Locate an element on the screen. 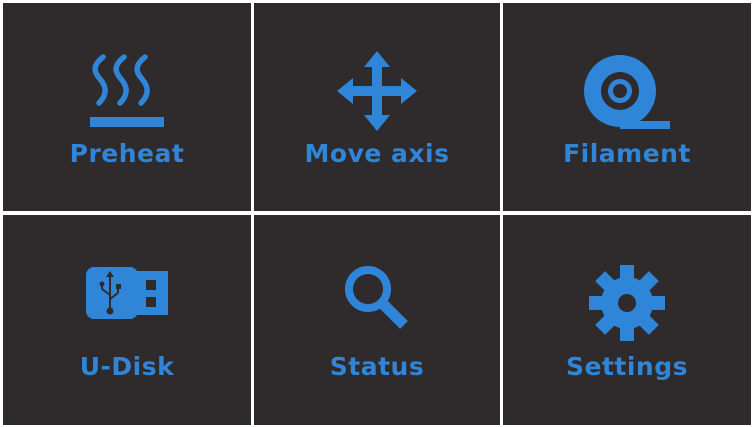 This screenshot has height=427, width=753. usb-icon is located at coordinates (127, 293).